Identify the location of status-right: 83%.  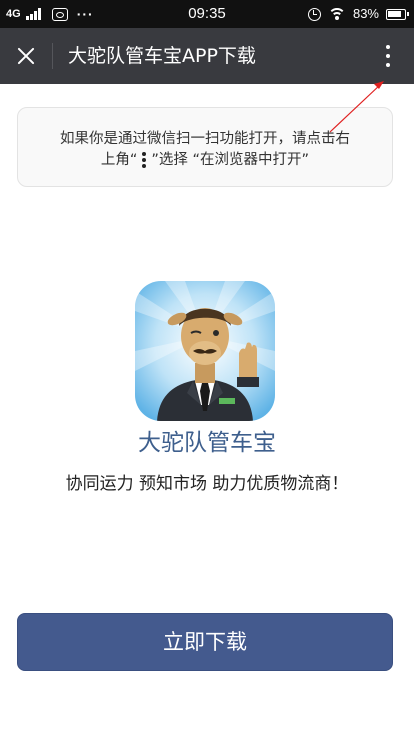
(358, 14).